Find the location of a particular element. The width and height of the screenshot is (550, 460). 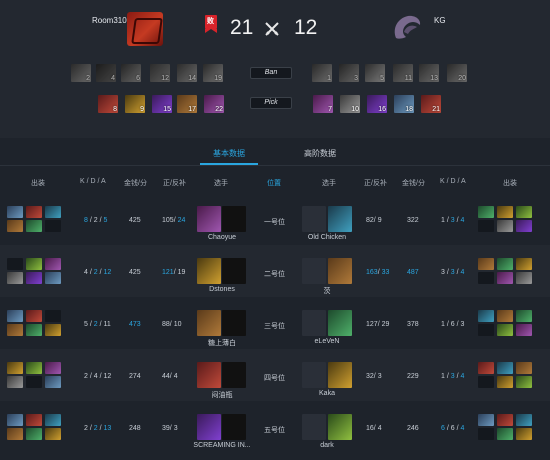

kills: 4 is located at coordinates (86, 272).